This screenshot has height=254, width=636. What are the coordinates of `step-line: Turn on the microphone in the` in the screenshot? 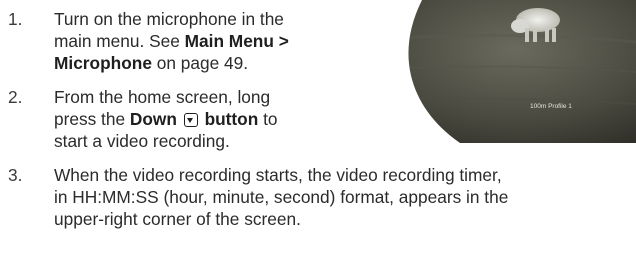 It's located at (169, 19).